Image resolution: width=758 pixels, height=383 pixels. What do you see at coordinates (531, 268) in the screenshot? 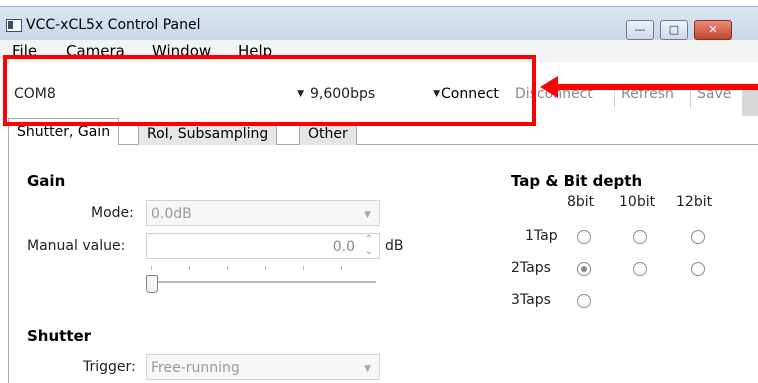
I see `row-2taps: 2Taps` at bounding box center [531, 268].